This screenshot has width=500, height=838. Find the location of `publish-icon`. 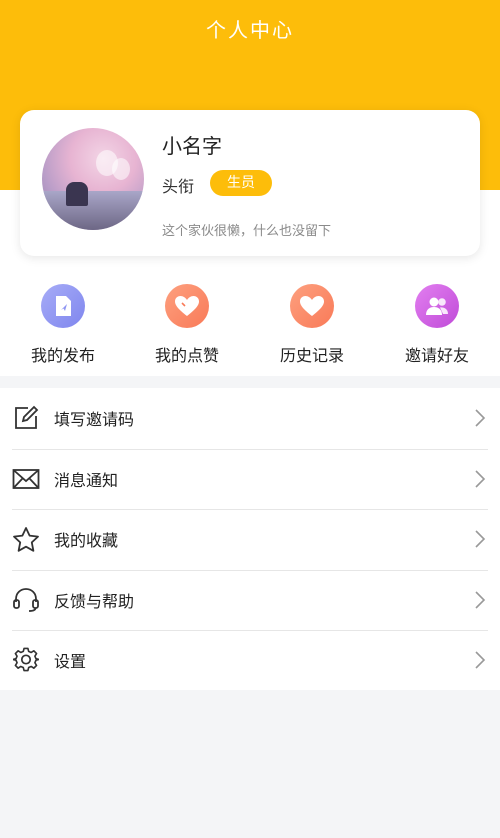

publish-icon is located at coordinates (63, 306).